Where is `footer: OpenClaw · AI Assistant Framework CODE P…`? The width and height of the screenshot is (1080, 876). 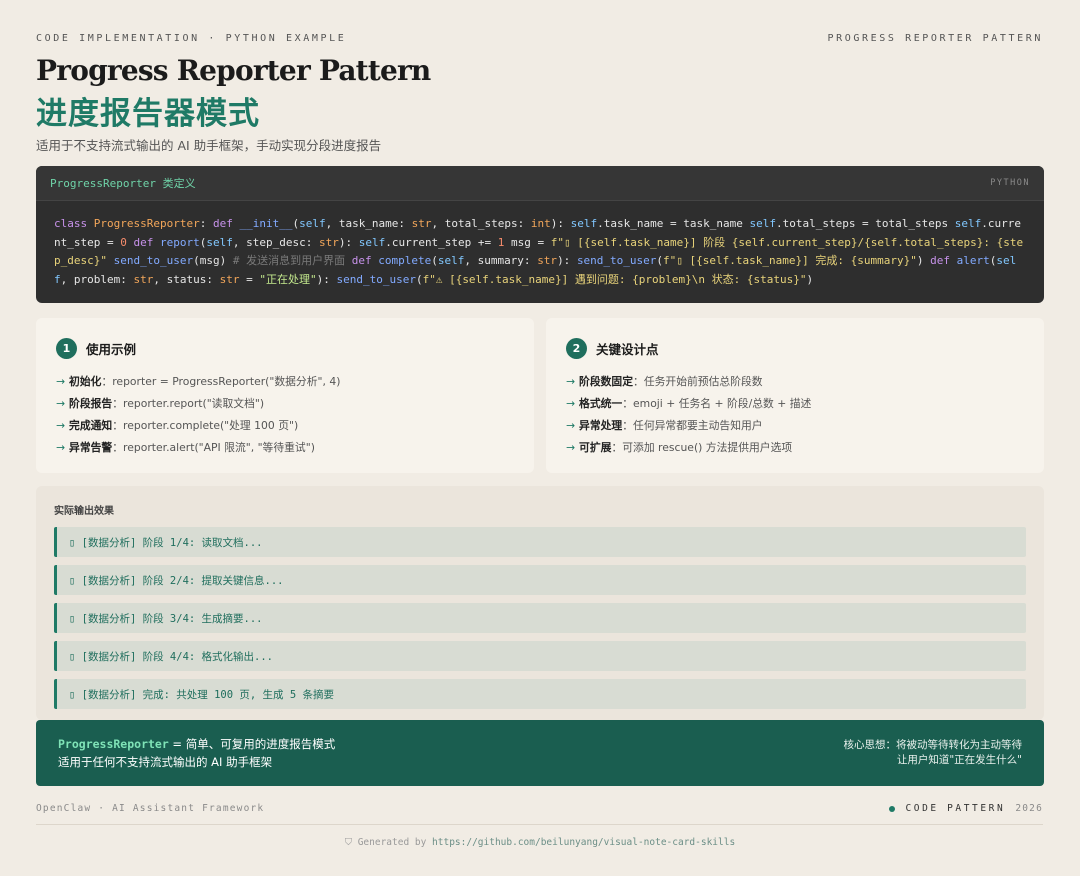 footer: OpenClaw · AI Assistant Framework CODE P… is located at coordinates (539, 808).